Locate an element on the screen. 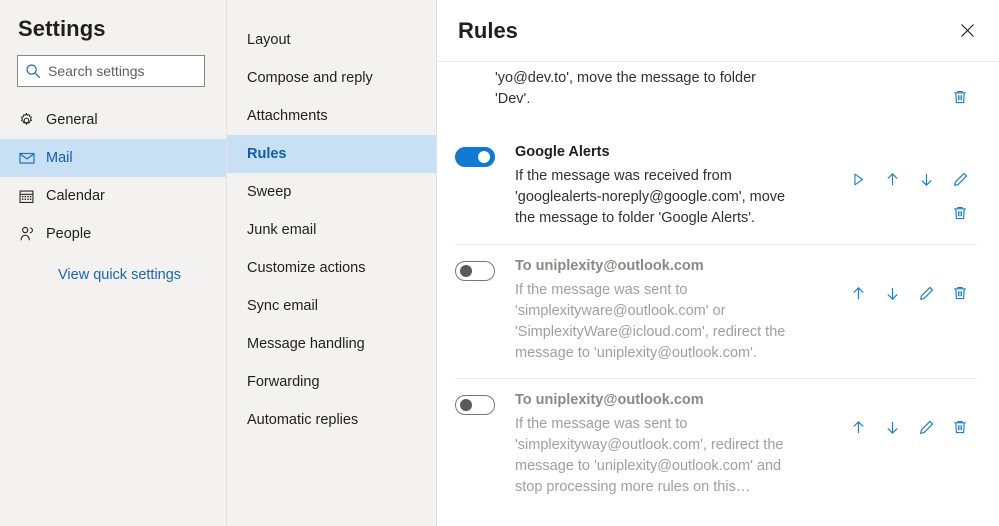 This screenshot has height=526, width=999. sidebar-item-label: Mail is located at coordinates (59, 157).